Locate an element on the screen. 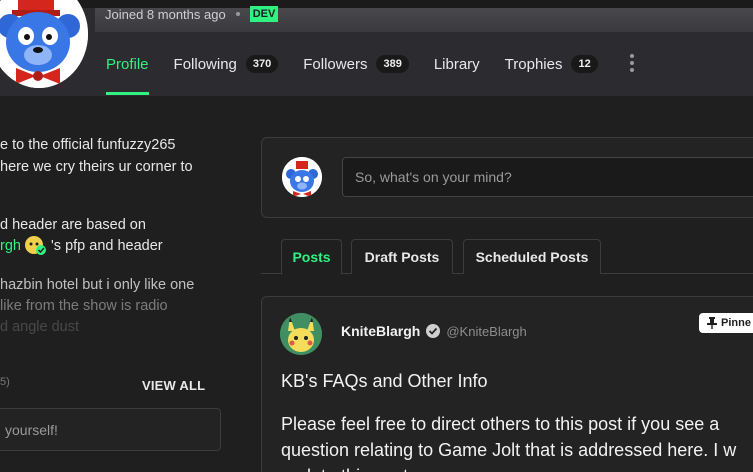 Image resolution: width=753 pixels, height=472 pixels. tab-trophies-label: Trophies is located at coordinates (533, 64).